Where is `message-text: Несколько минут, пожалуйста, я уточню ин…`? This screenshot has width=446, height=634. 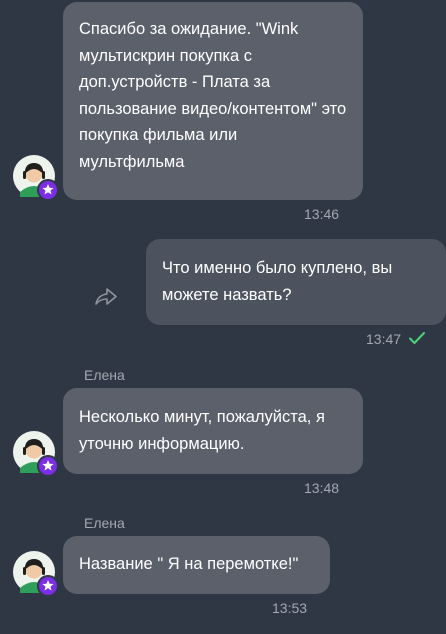
message-text: Несколько минут, пожалуйста, я уточню ин… is located at coordinates (202, 430).